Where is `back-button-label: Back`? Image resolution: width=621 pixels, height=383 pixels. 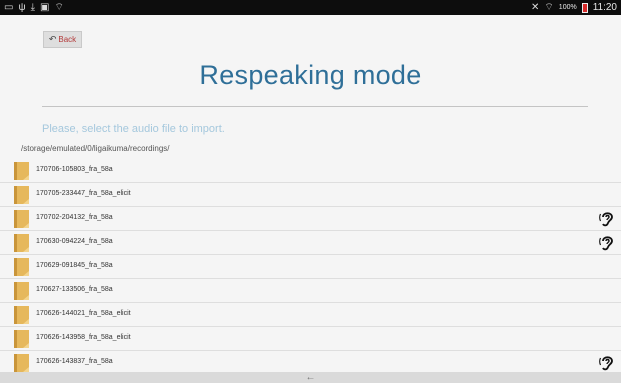
back-button-label: Back is located at coordinates (67, 39).